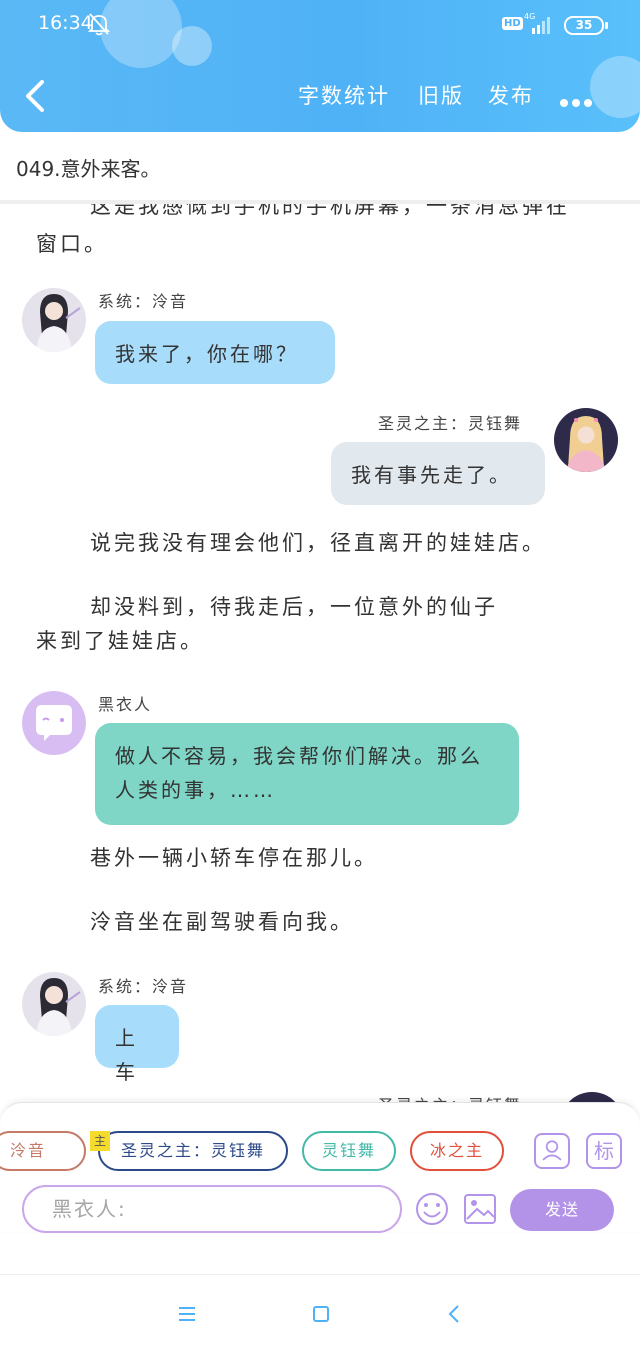 This screenshot has width=640, height=1351. Describe the element at coordinates (193, 1151) in the screenshot. I see `character-chip: 圣灵之主：灵钰舞` at that location.